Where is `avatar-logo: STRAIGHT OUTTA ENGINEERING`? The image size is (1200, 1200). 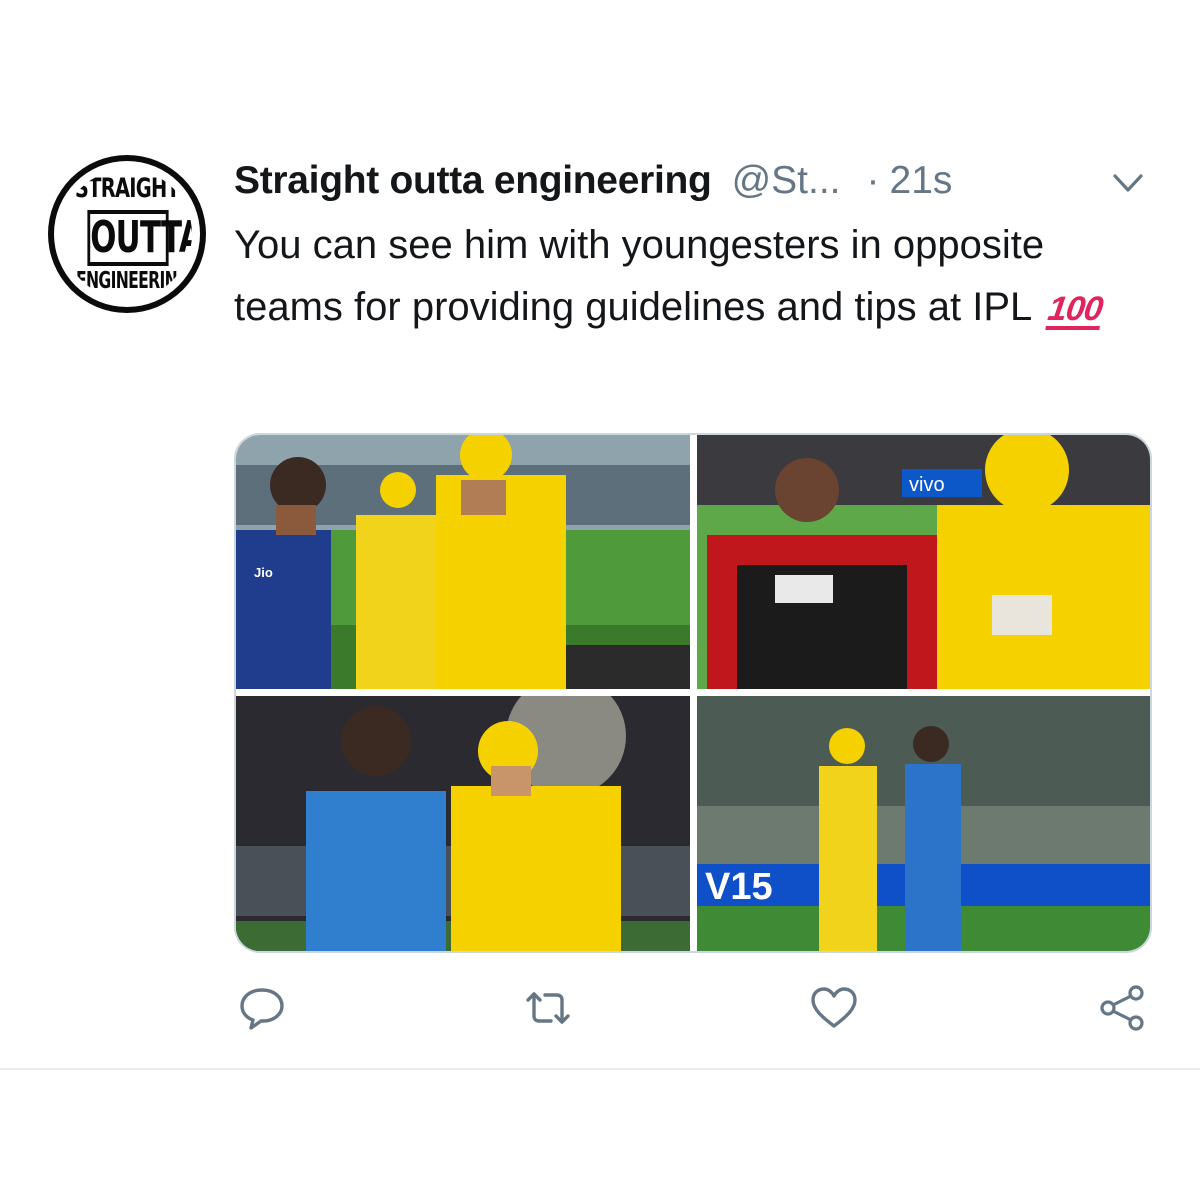
avatar-logo: STRAIGHT OUTTA ENGINEERING is located at coordinates (127, 234).